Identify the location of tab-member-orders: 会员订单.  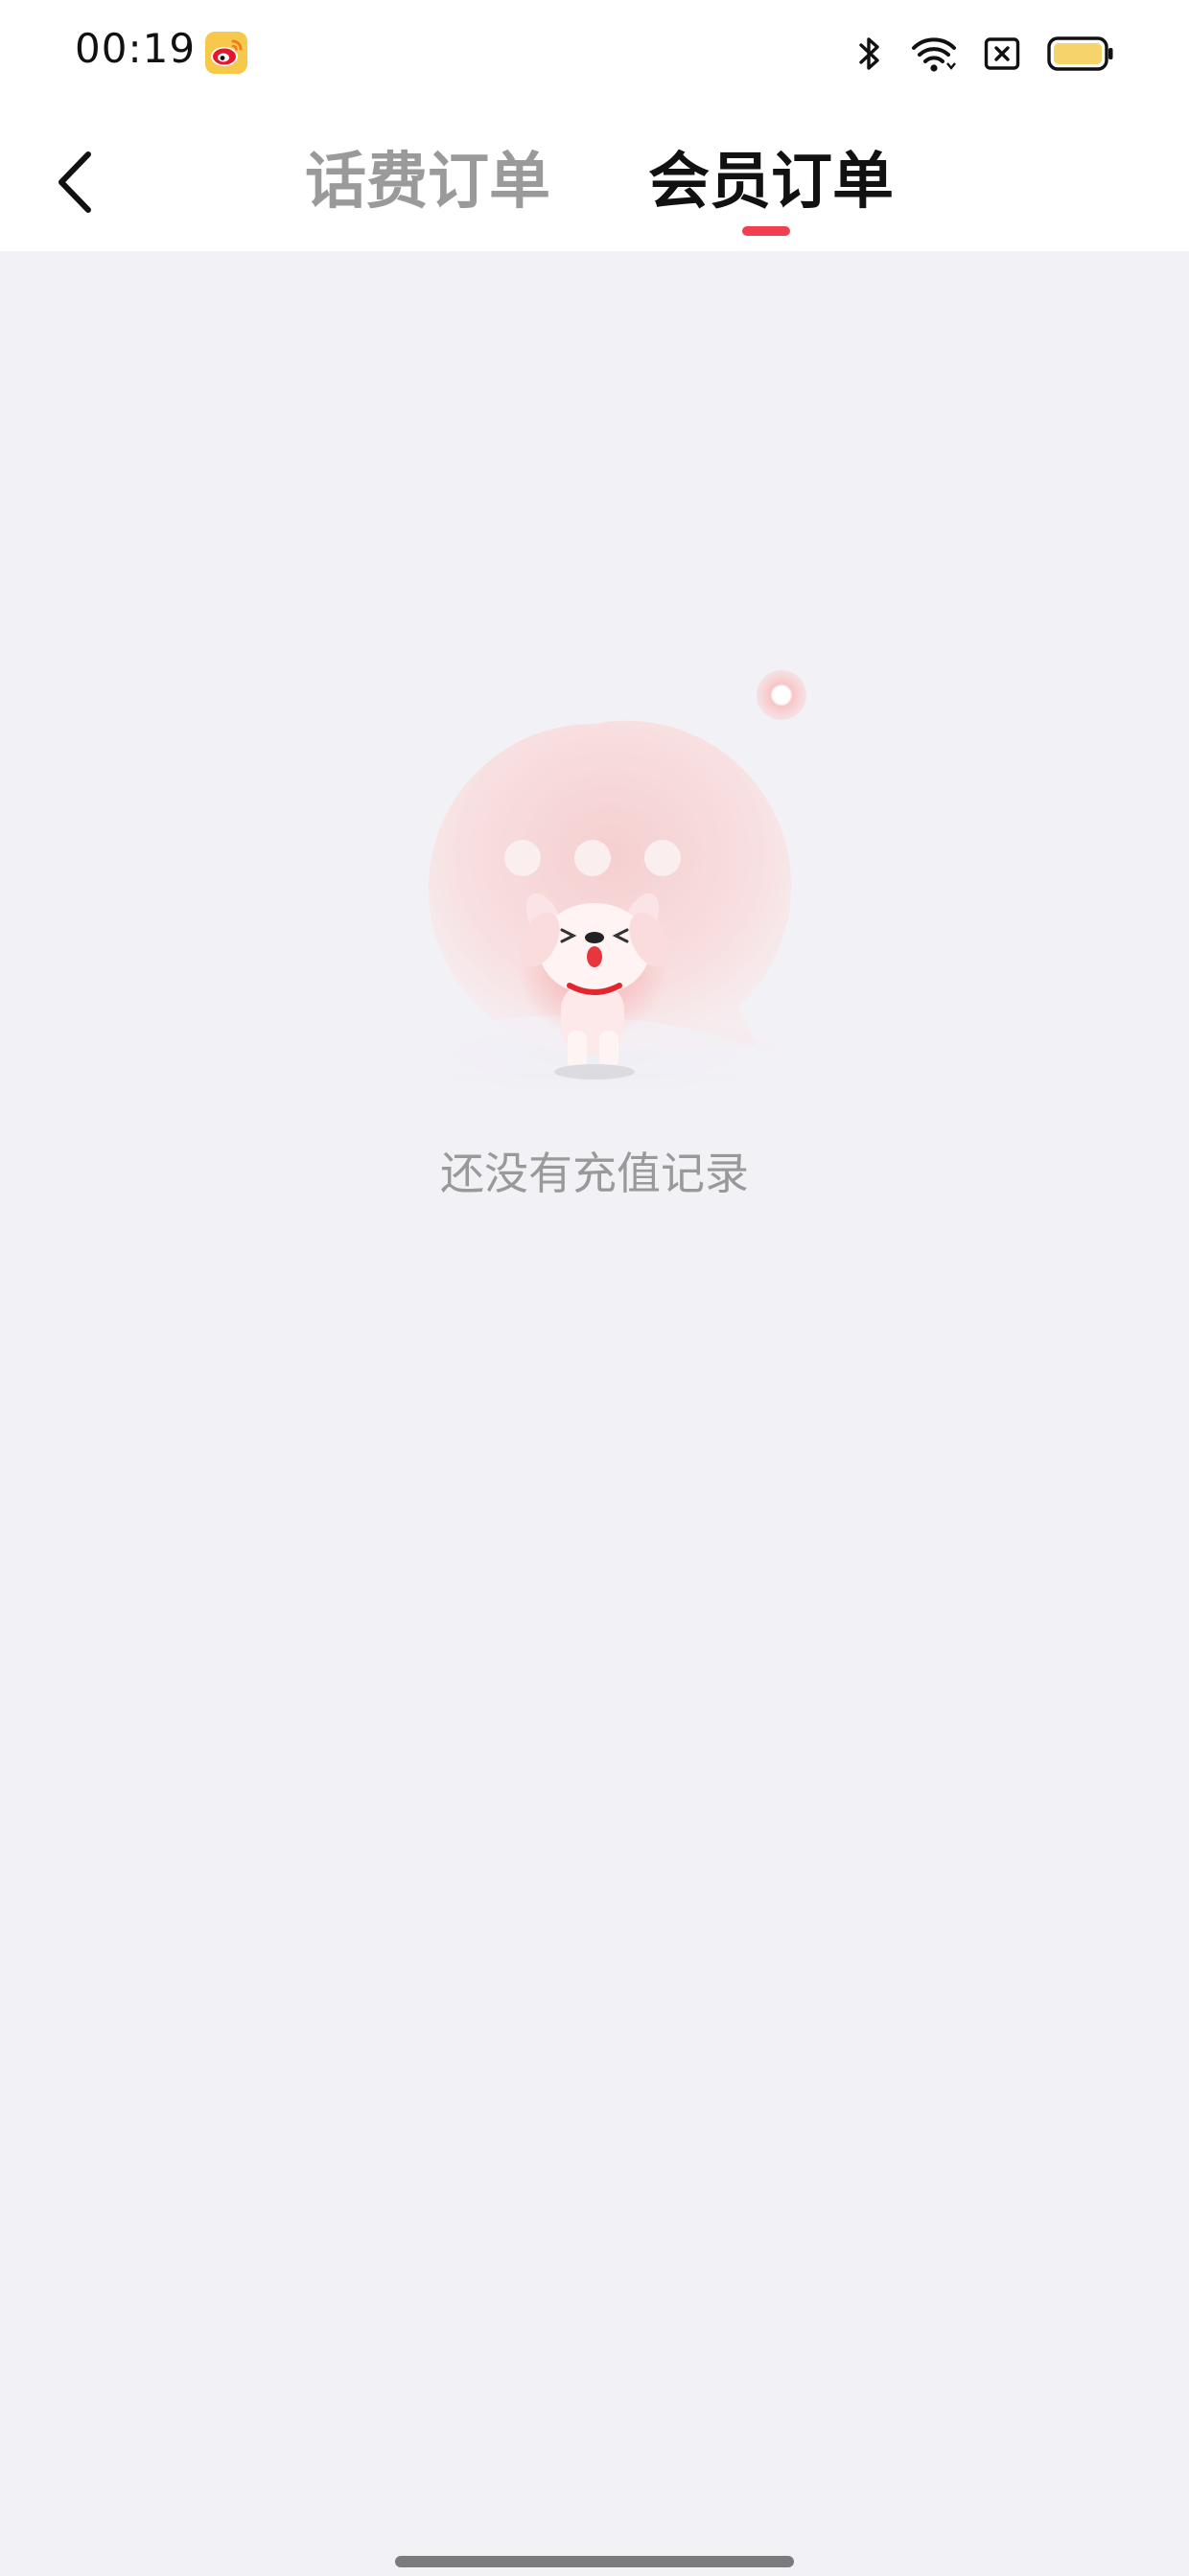
(771, 182).